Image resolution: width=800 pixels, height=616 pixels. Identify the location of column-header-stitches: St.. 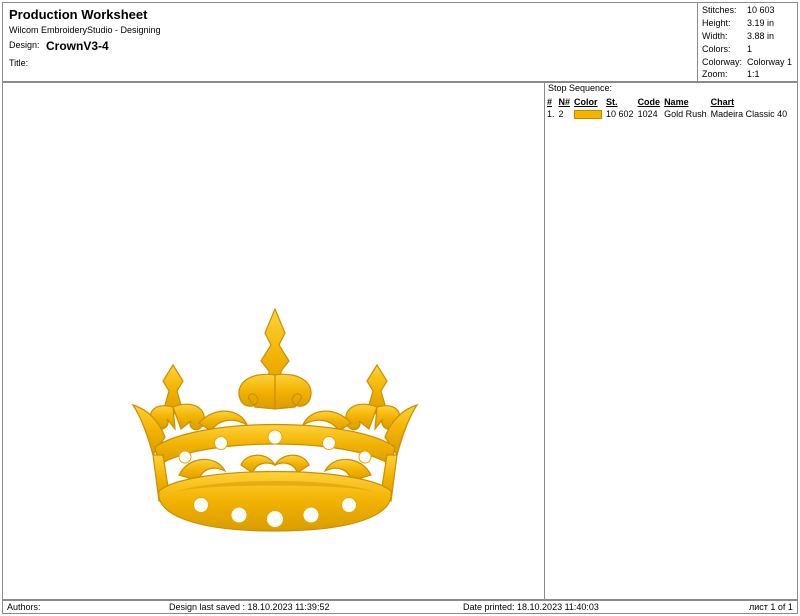
(612, 102).